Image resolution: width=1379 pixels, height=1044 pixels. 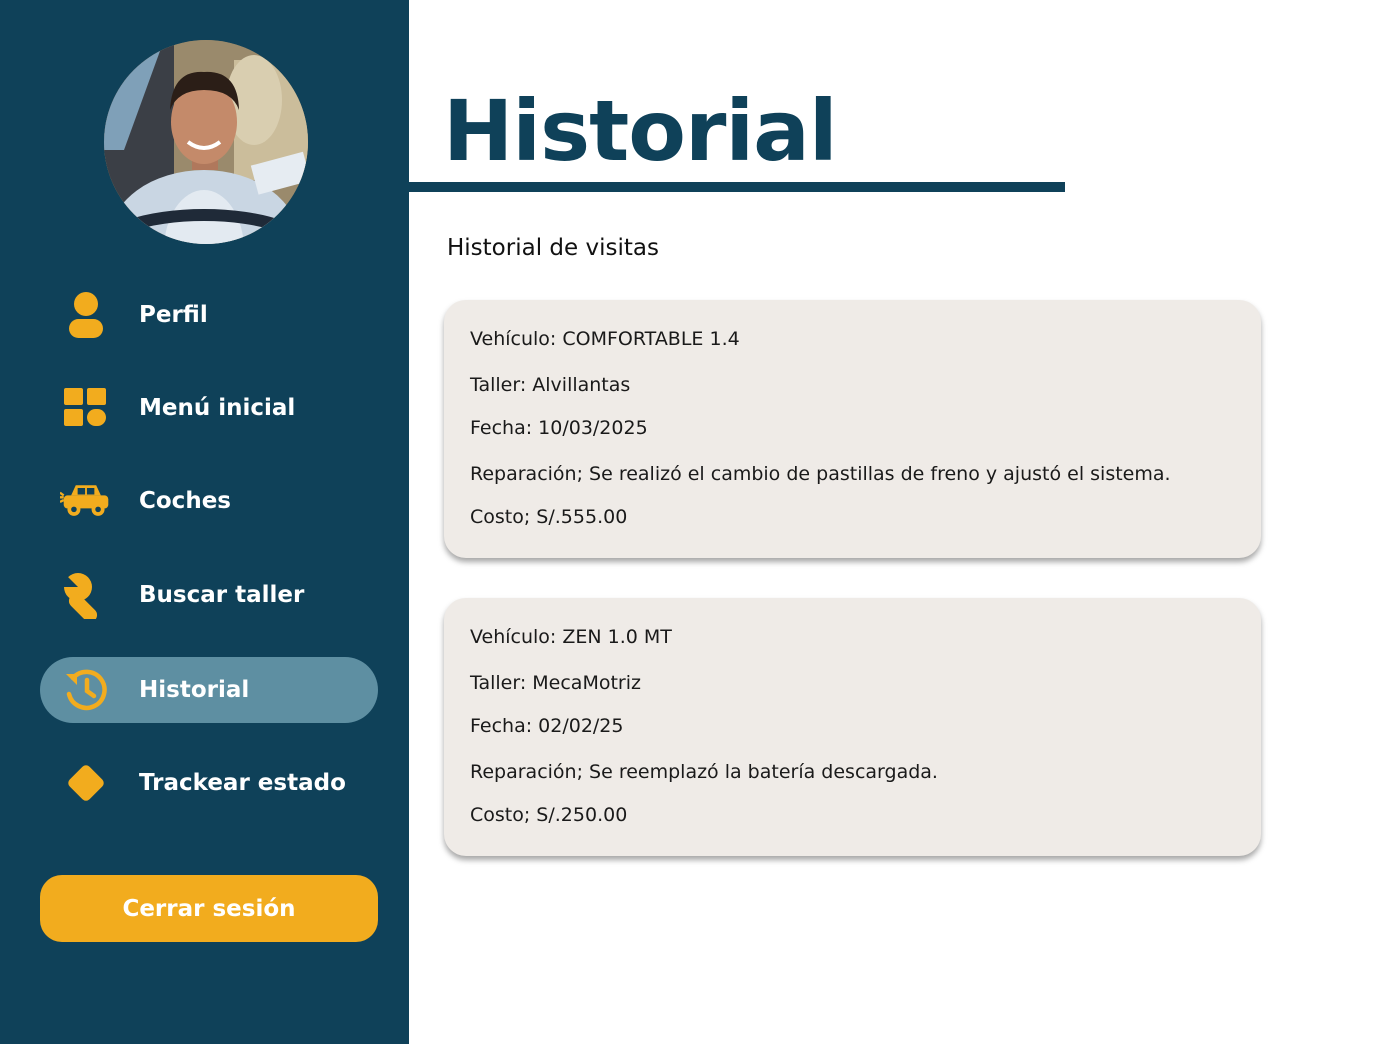 I want to click on sidebar-item-label: Buscar taller, so click(x=222, y=595).